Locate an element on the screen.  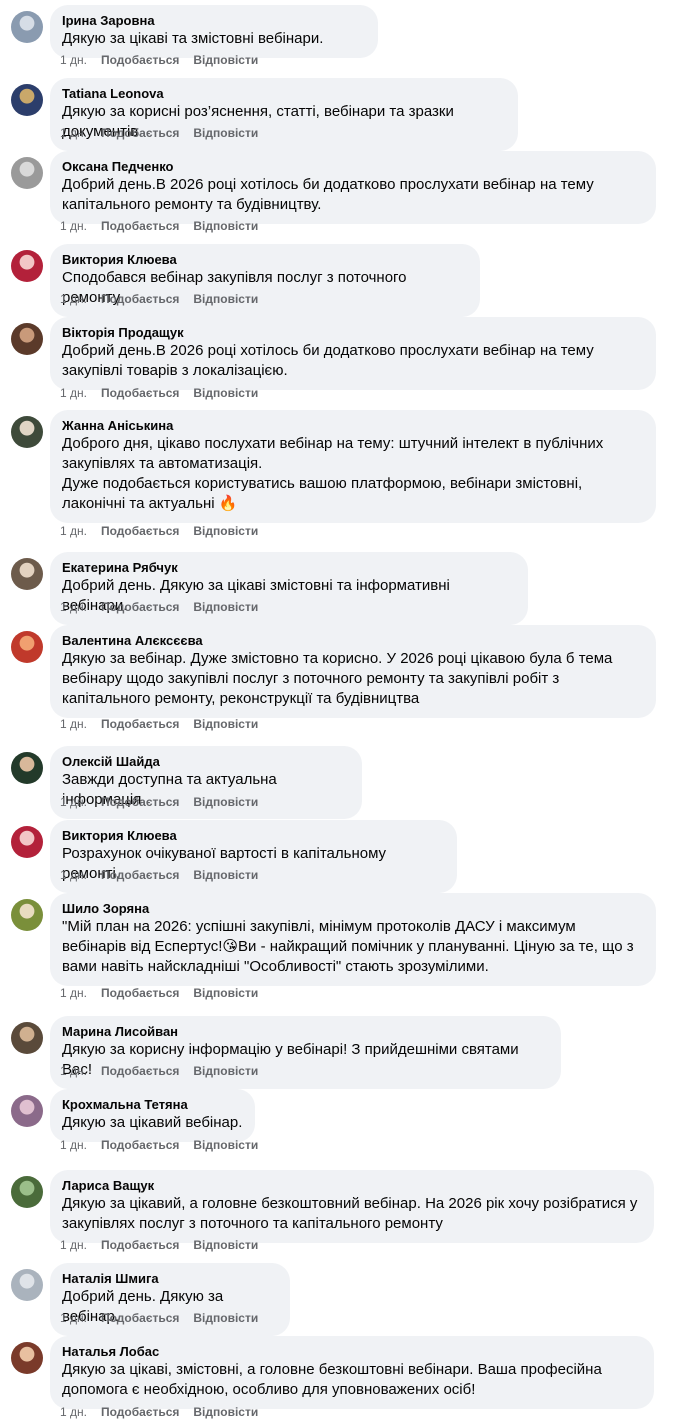
comment-author: Tatiana Leonova is located at coordinates (284, 94).